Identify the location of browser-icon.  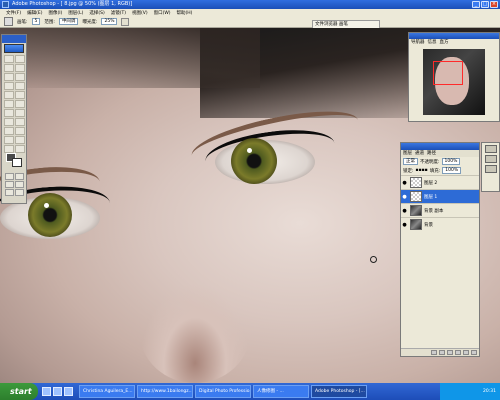
(46, 391).